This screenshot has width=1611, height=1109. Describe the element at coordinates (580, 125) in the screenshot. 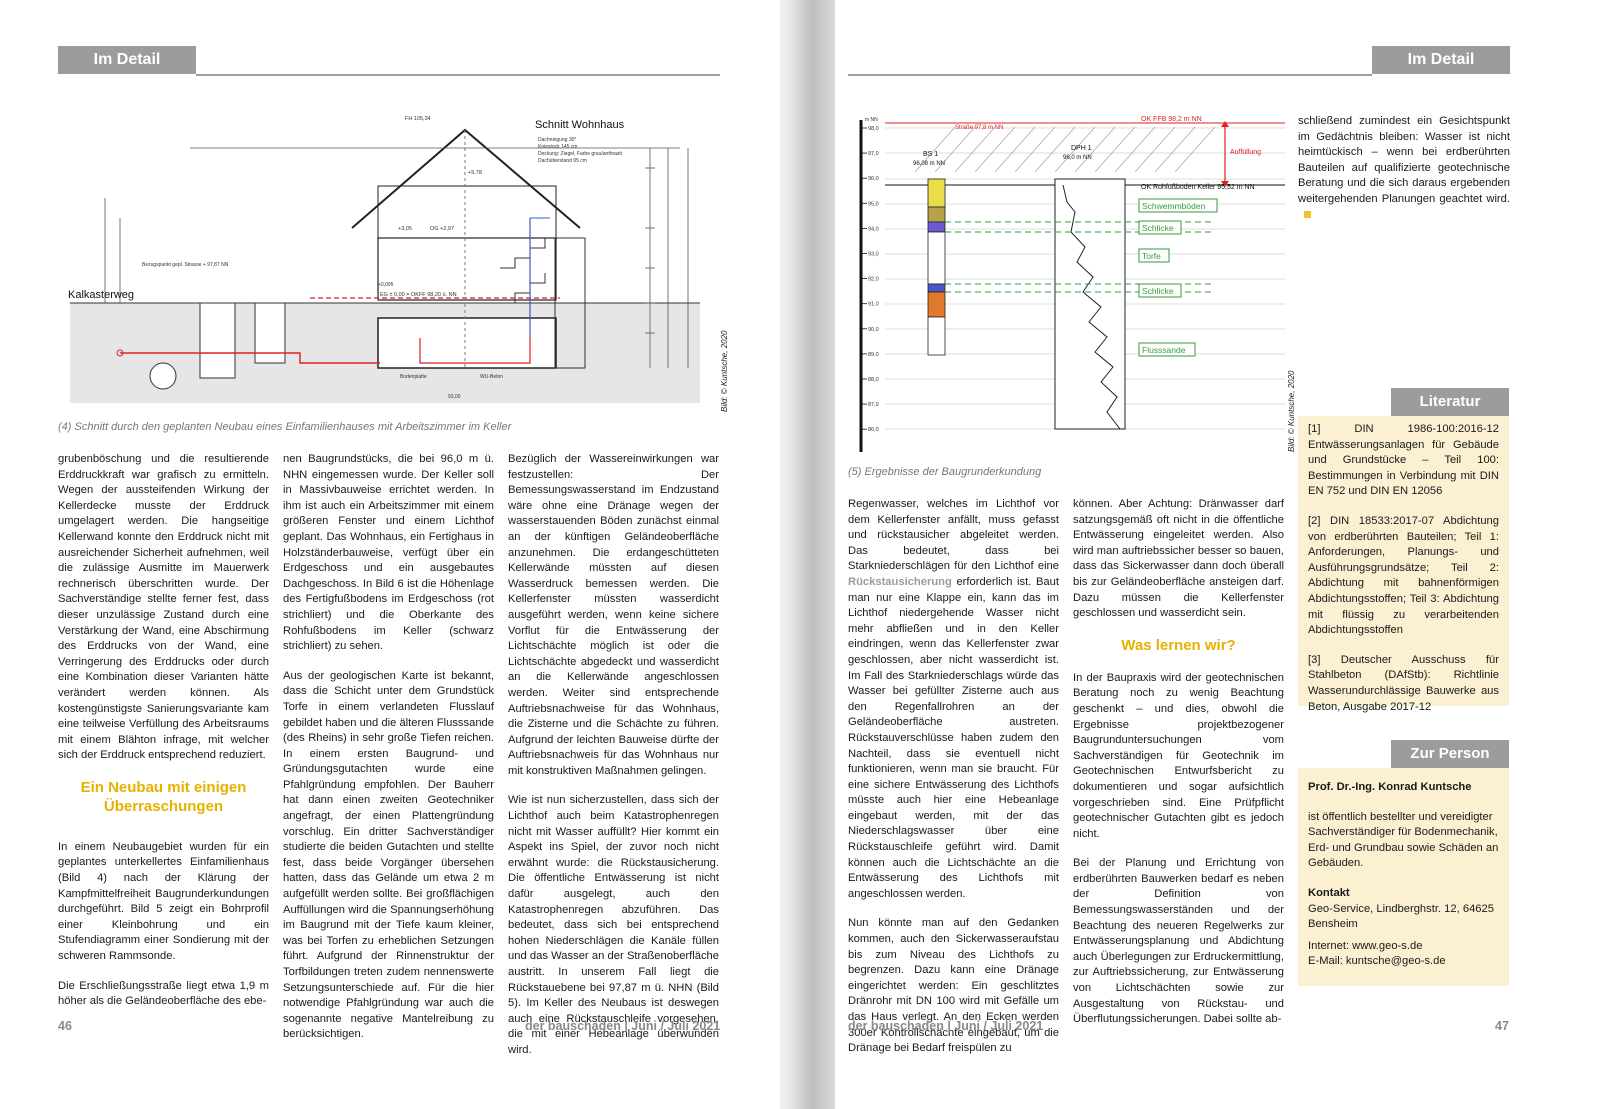

I see `figure-4-title: Schnitt Wohnhaus` at that location.